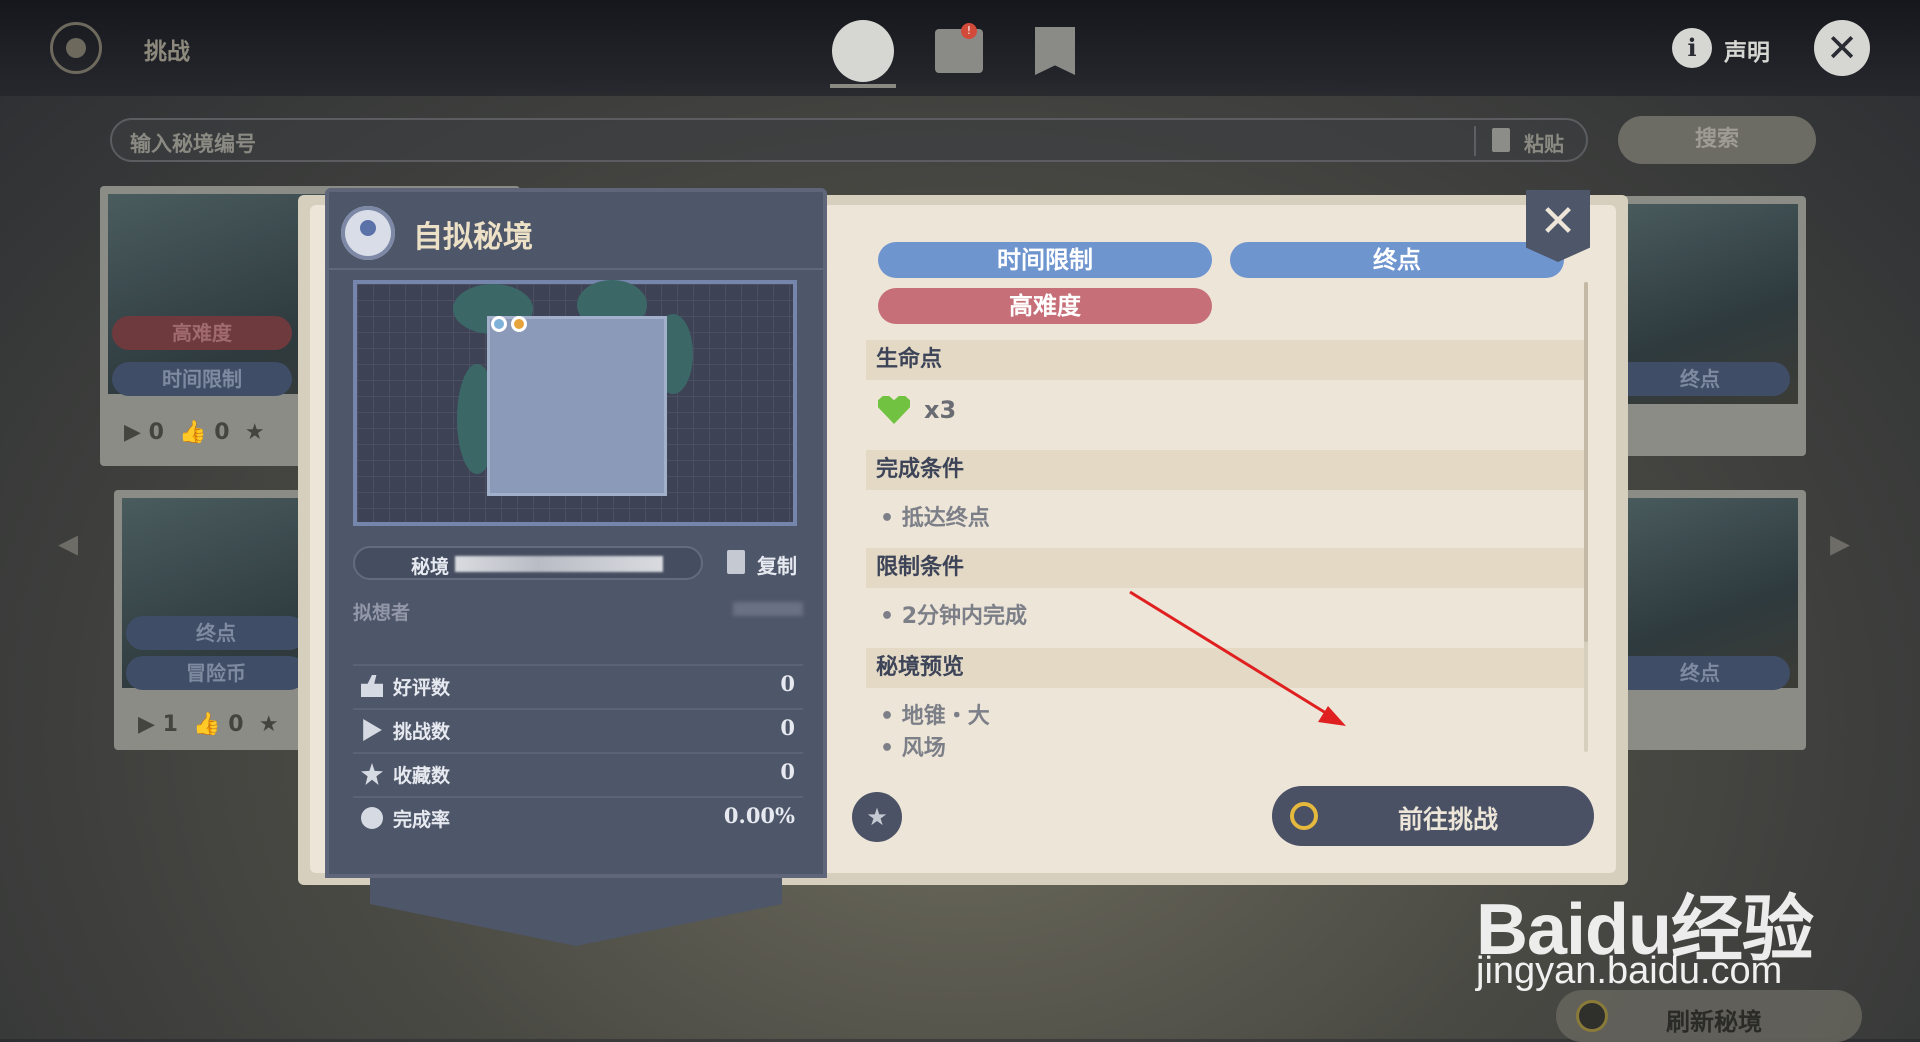 The height and width of the screenshot is (1042, 1920). I want to click on info-icon: i, so click(1692, 48).